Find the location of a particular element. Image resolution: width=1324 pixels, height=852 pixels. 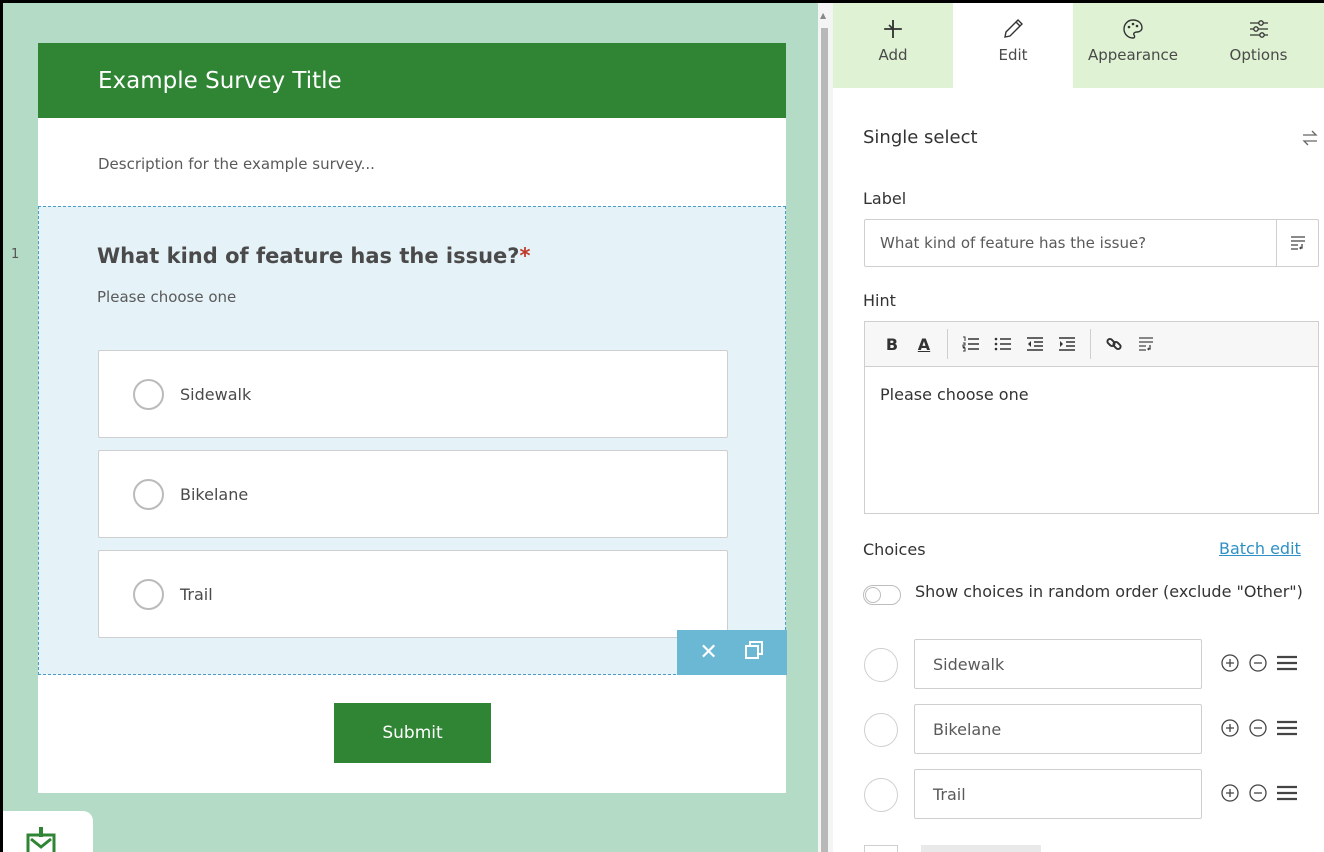

choice-editor-row: Bikelane is located at coordinates (1094, 730).